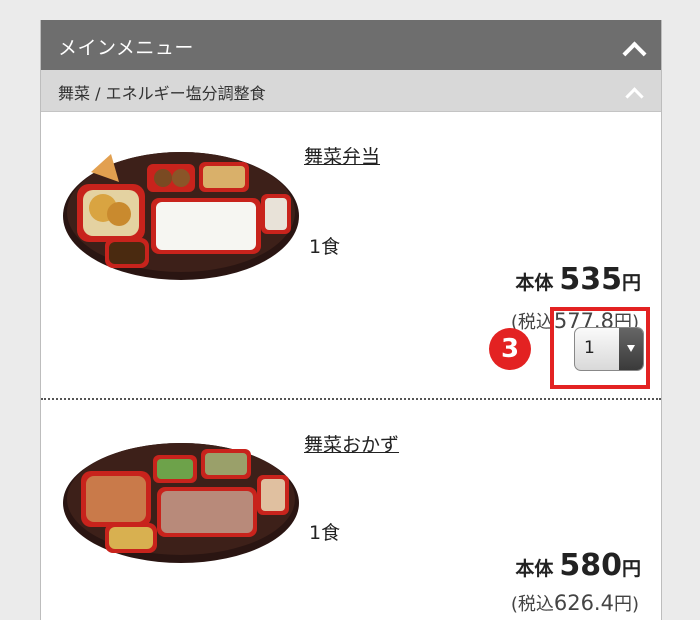  Describe the element at coordinates (162, 93) in the screenshot. I see `category-title: 舞菜 / エネルギー塩分調整食` at that location.